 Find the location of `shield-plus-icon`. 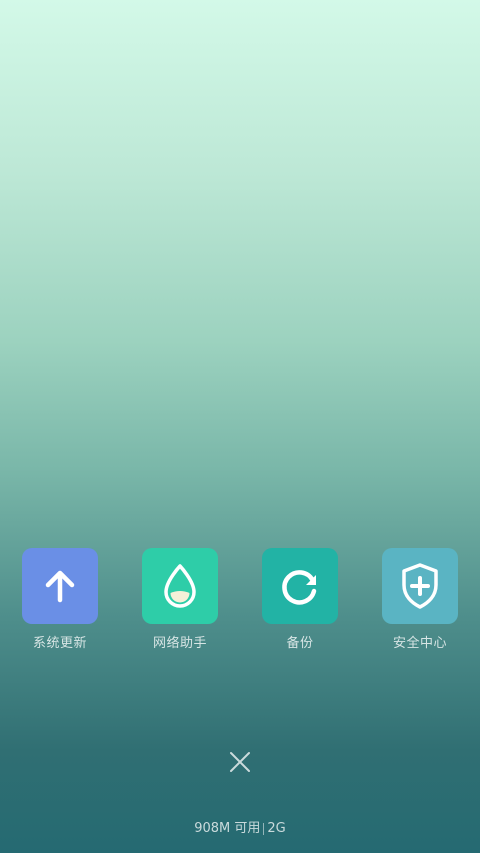

shield-plus-icon is located at coordinates (420, 586).